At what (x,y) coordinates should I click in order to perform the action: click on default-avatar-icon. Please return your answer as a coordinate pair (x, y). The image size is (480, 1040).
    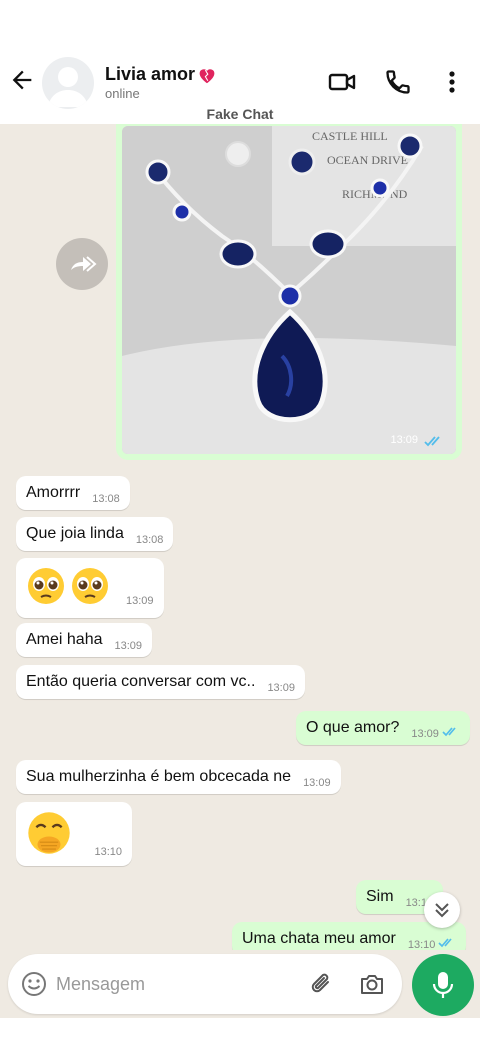
    Looking at the image, I should click on (68, 87).